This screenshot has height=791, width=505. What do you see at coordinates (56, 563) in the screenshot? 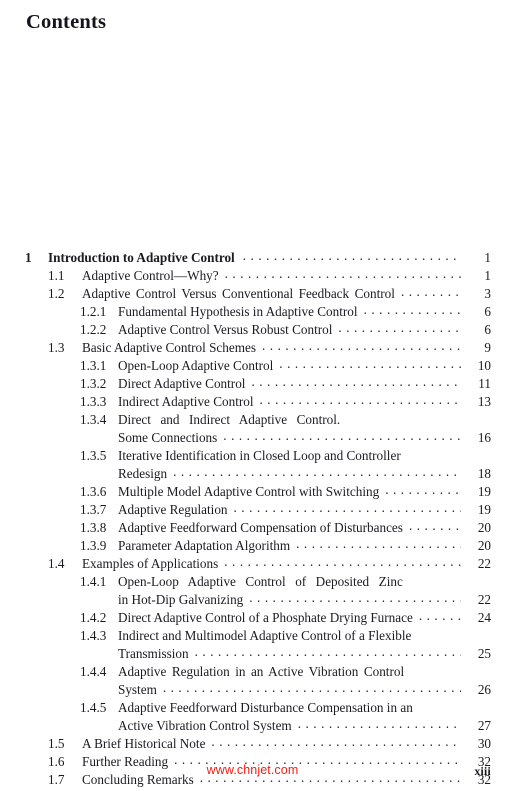
I see `toc-number: 1.4` at bounding box center [56, 563].